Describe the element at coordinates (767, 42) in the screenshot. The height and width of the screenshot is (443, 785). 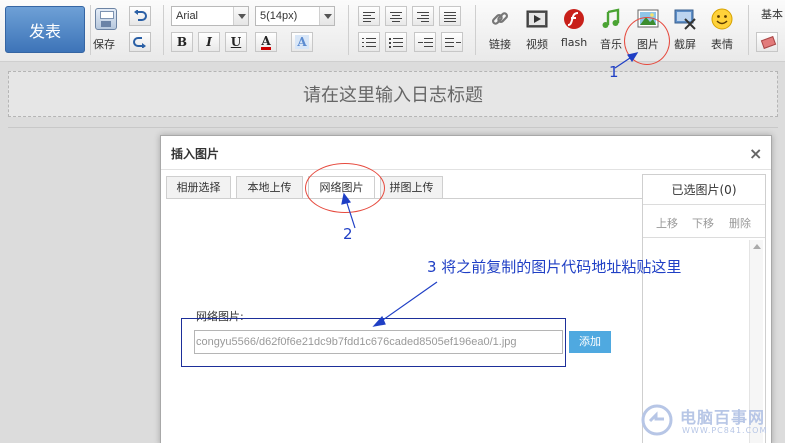
I see `eraser-icon` at that location.